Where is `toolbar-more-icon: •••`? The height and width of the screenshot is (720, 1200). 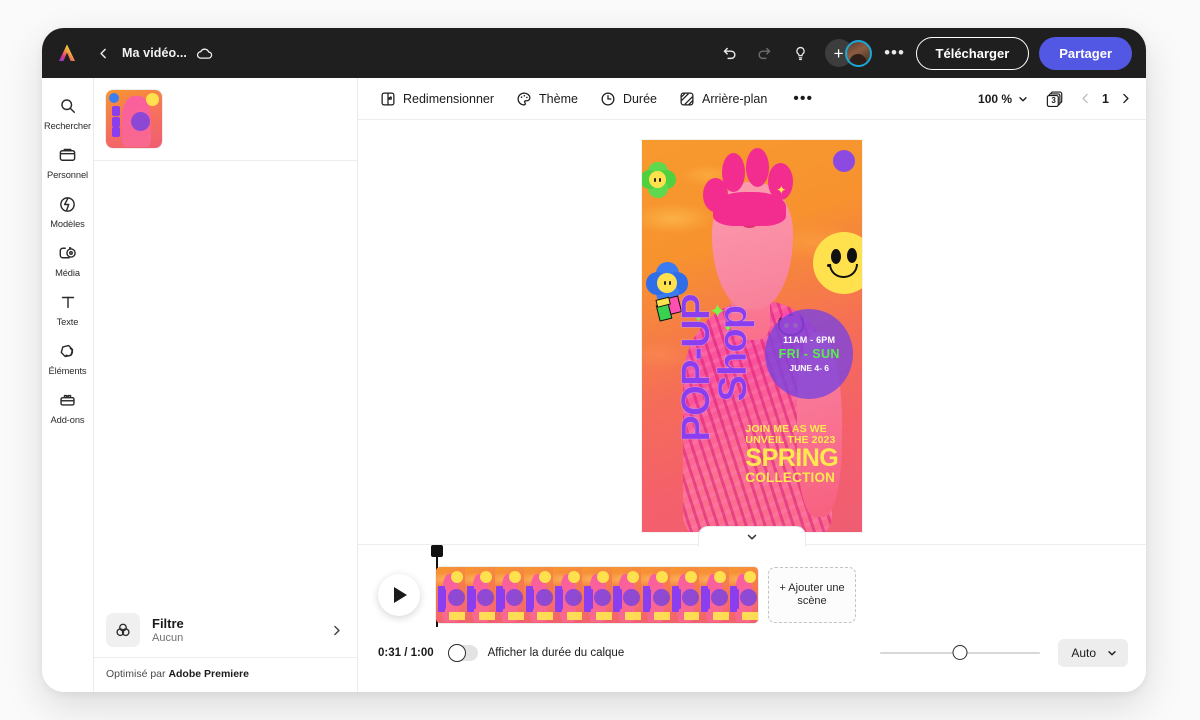
toolbar-more-icon: ••• is located at coordinates (803, 99).